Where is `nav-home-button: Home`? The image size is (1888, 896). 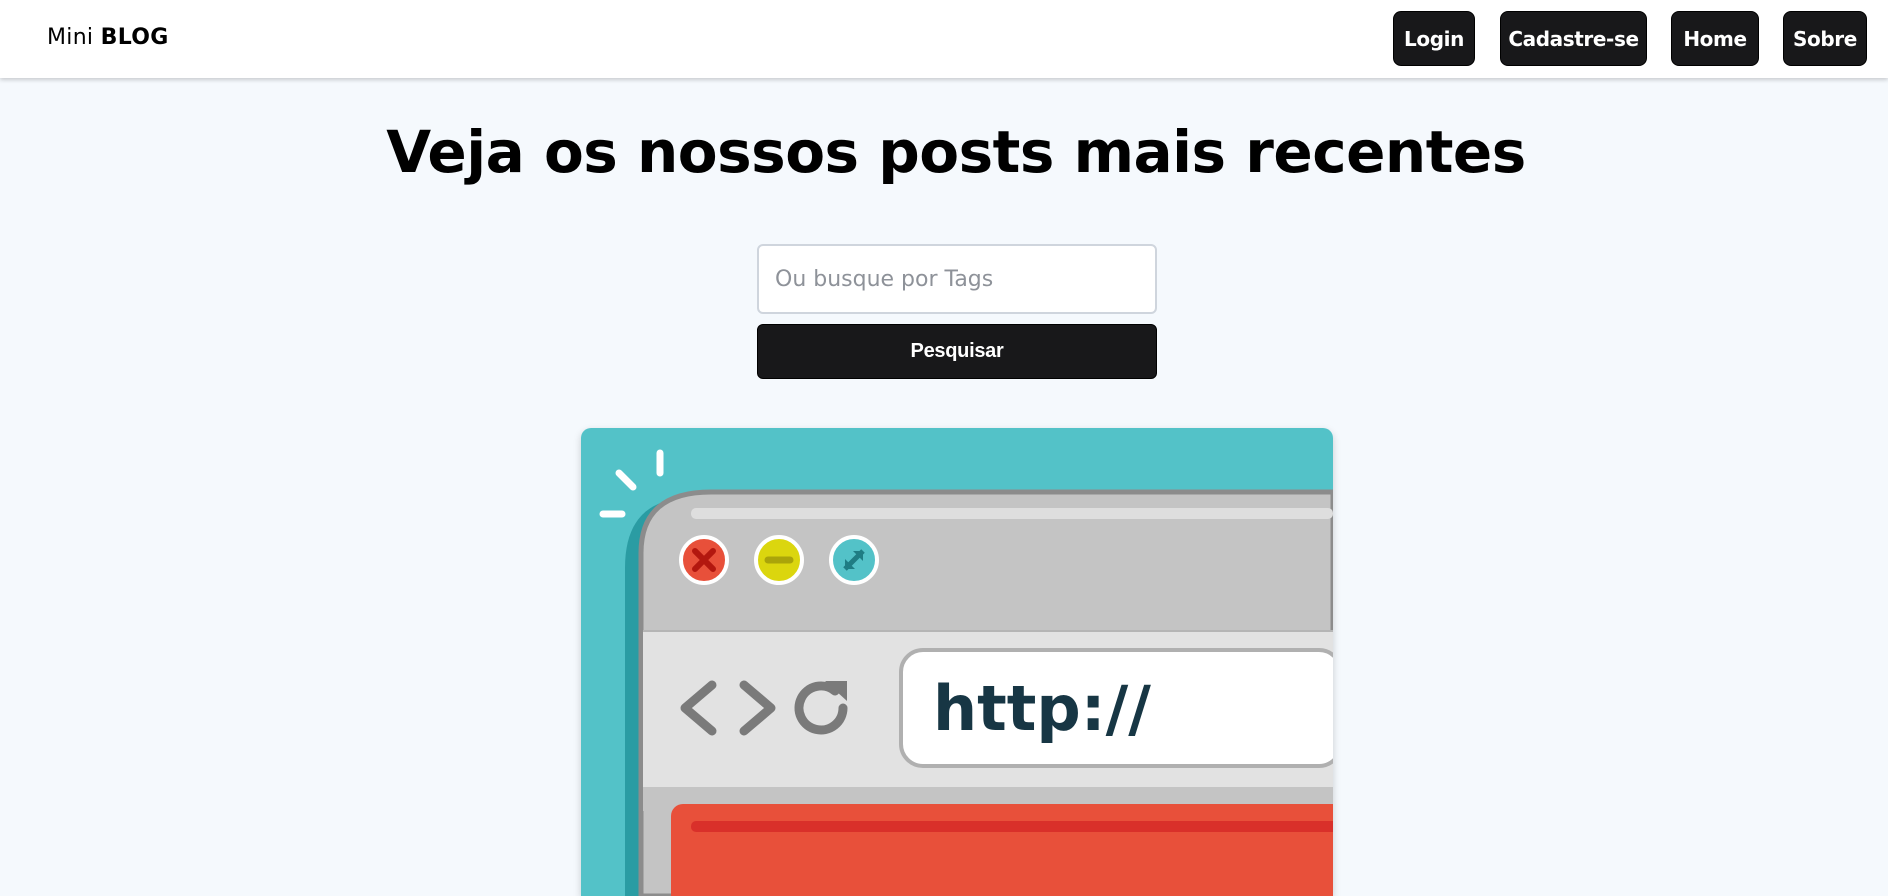
nav-home-button: Home is located at coordinates (1715, 38).